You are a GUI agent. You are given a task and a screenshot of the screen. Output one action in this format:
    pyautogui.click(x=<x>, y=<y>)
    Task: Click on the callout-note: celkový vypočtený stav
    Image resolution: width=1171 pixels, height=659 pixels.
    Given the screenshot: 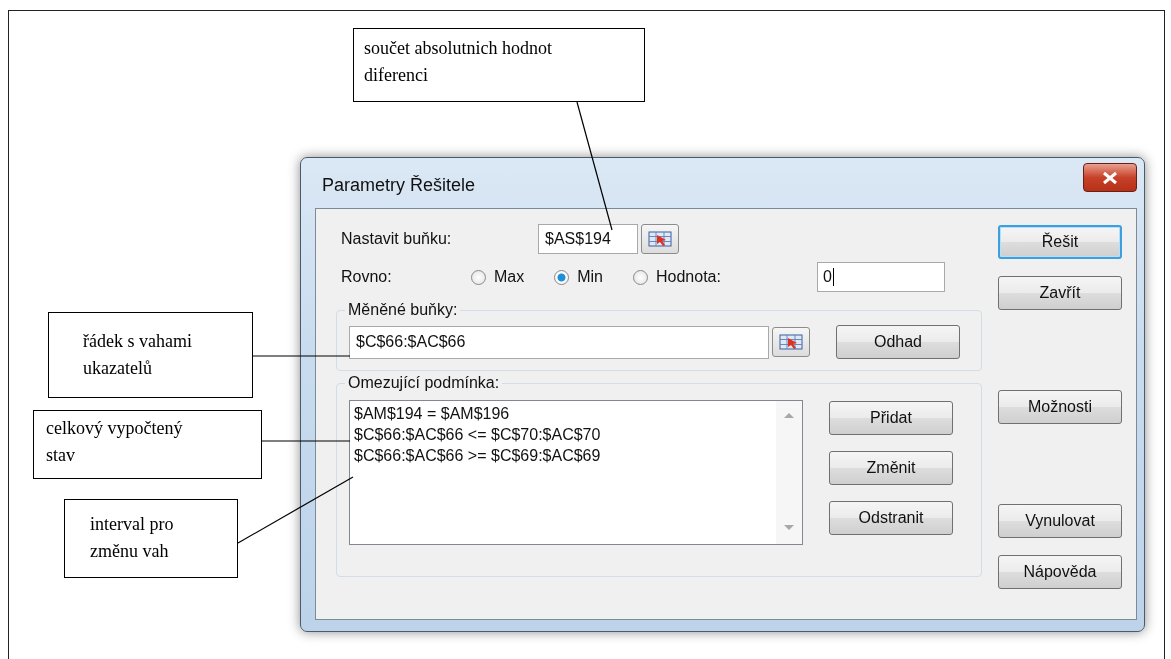 What is the action you would take?
    pyautogui.click(x=147, y=444)
    